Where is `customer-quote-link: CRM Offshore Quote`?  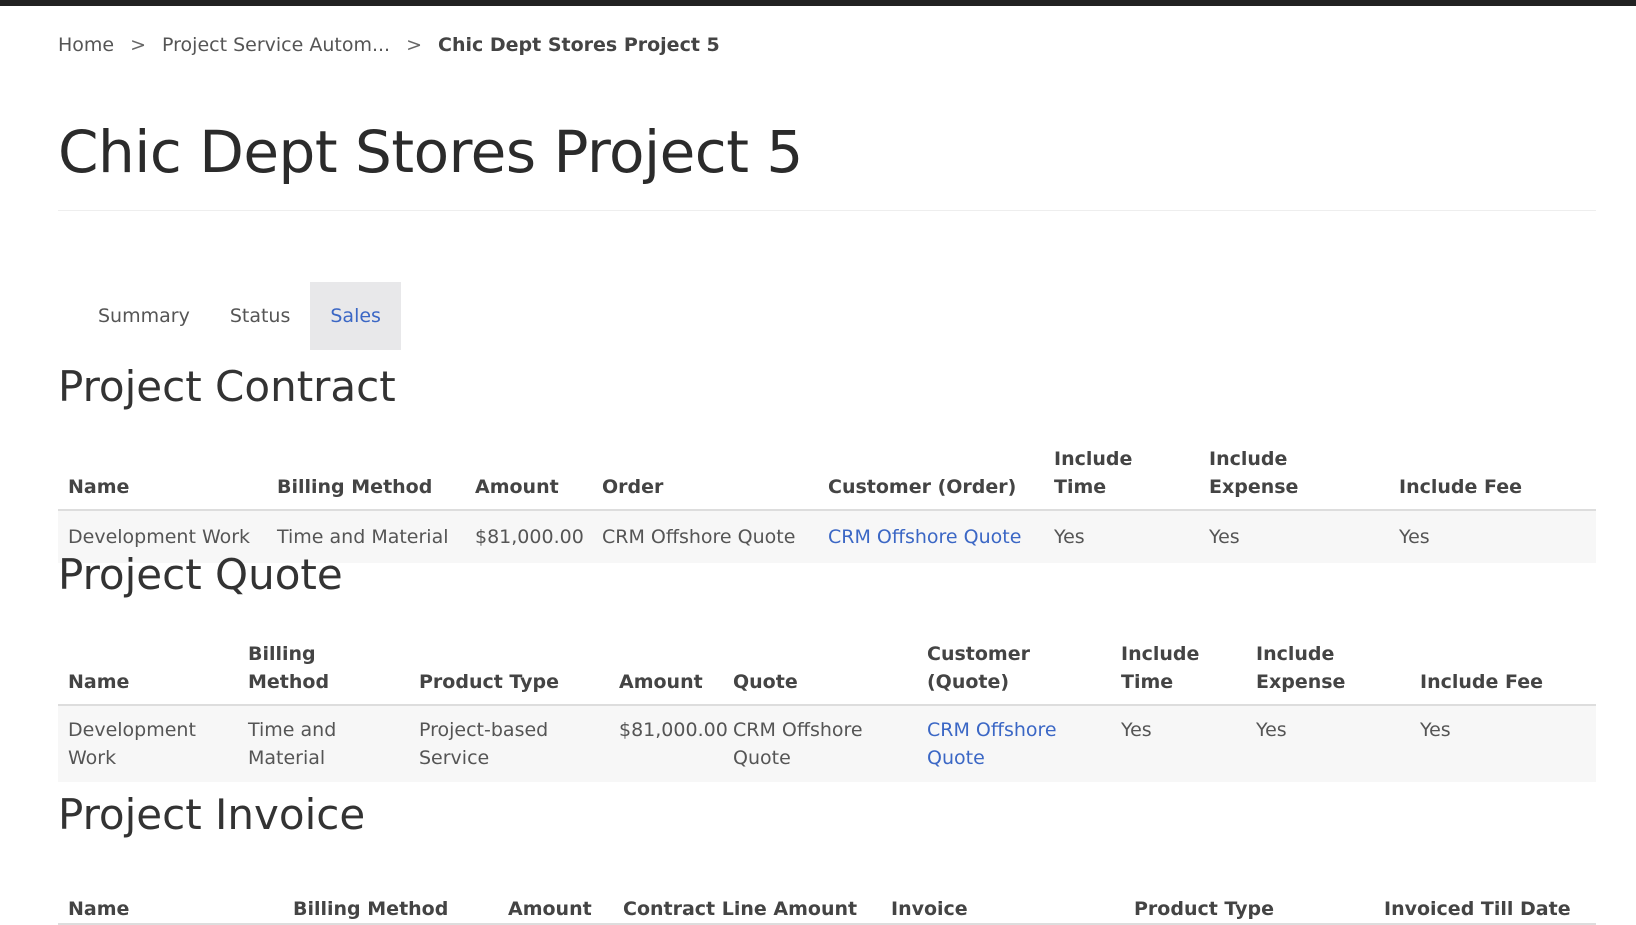
customer-quote-link: CRM Offshore Quote is located at coordinates (1014, 743).